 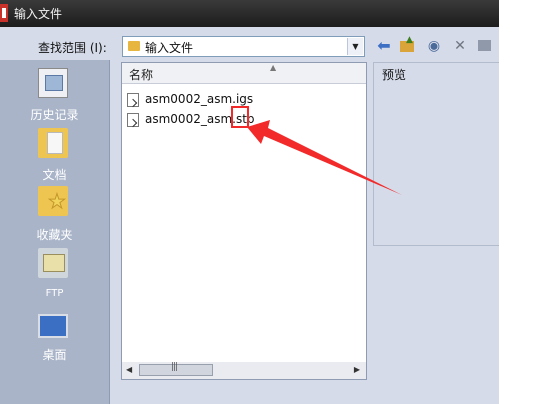 I want to click on annotation-arrow, so click(x=324, y=157).